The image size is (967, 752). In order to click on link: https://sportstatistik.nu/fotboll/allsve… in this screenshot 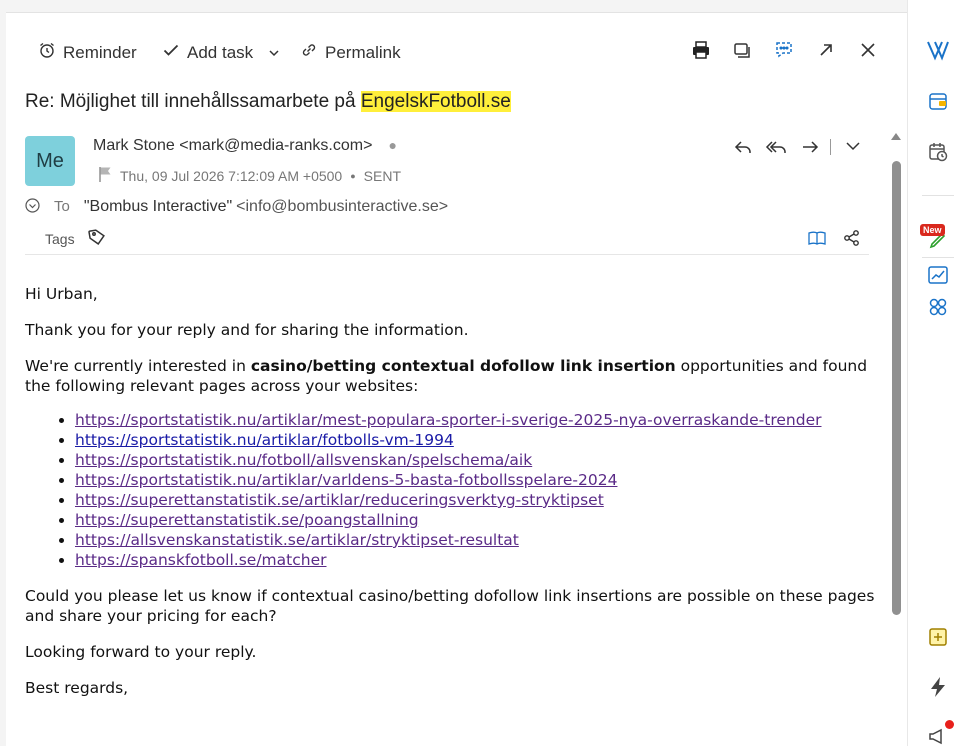, I will do `click(303, 460)`.